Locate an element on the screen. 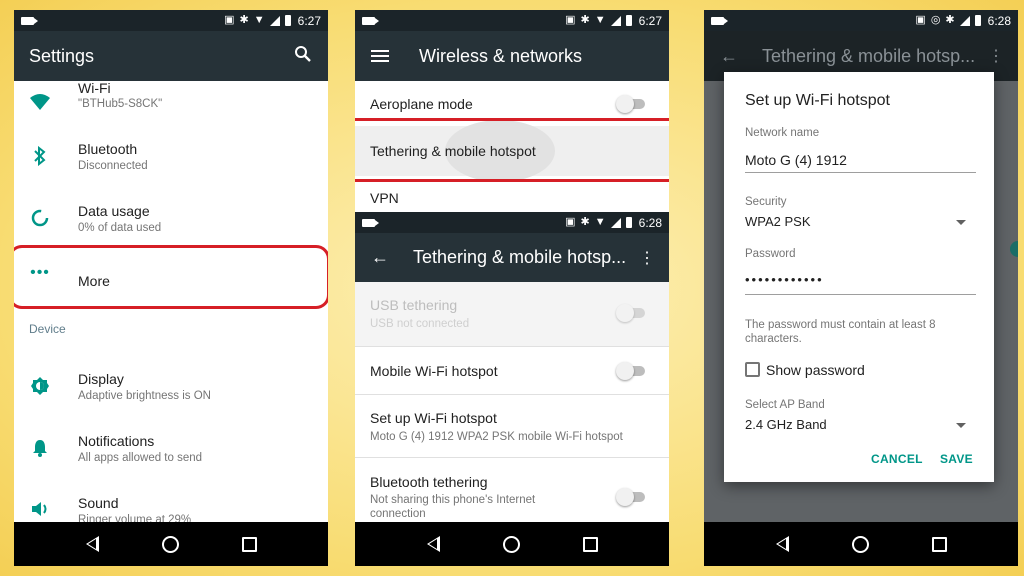 This screenshot has height=576, width=1024. mobile-hotspot-toggle is located at coordinates (630, 371).